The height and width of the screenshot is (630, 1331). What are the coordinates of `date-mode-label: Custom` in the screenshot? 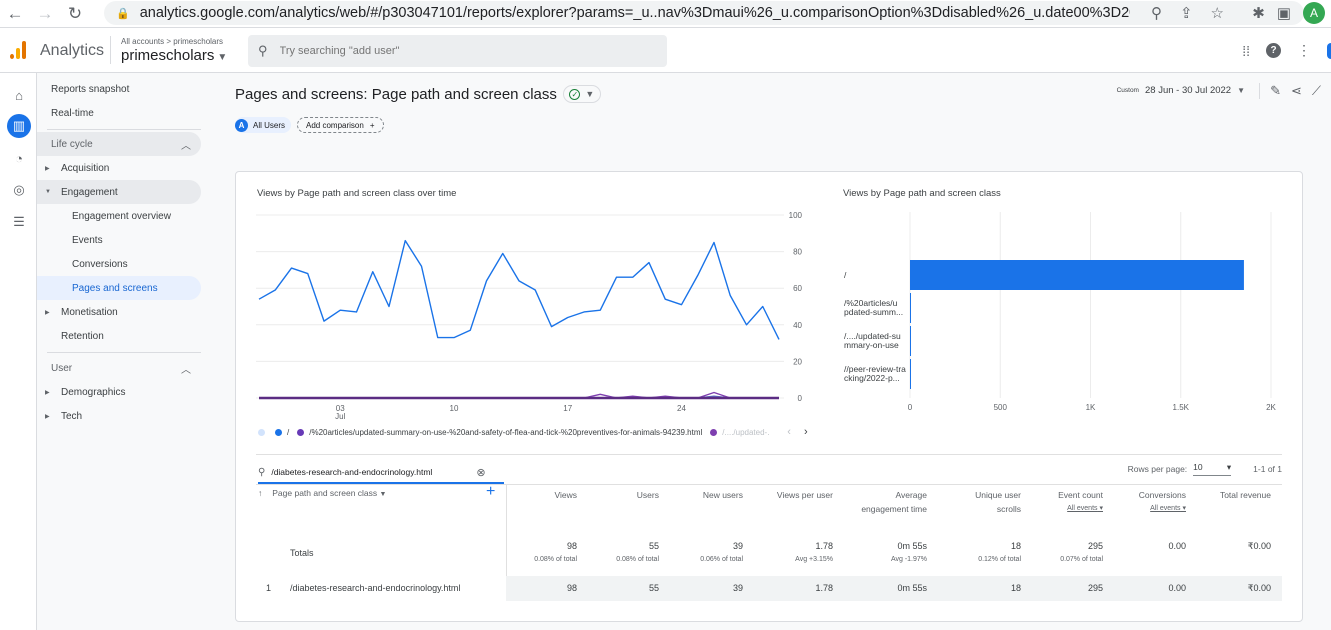 It's located at (1127, 90).